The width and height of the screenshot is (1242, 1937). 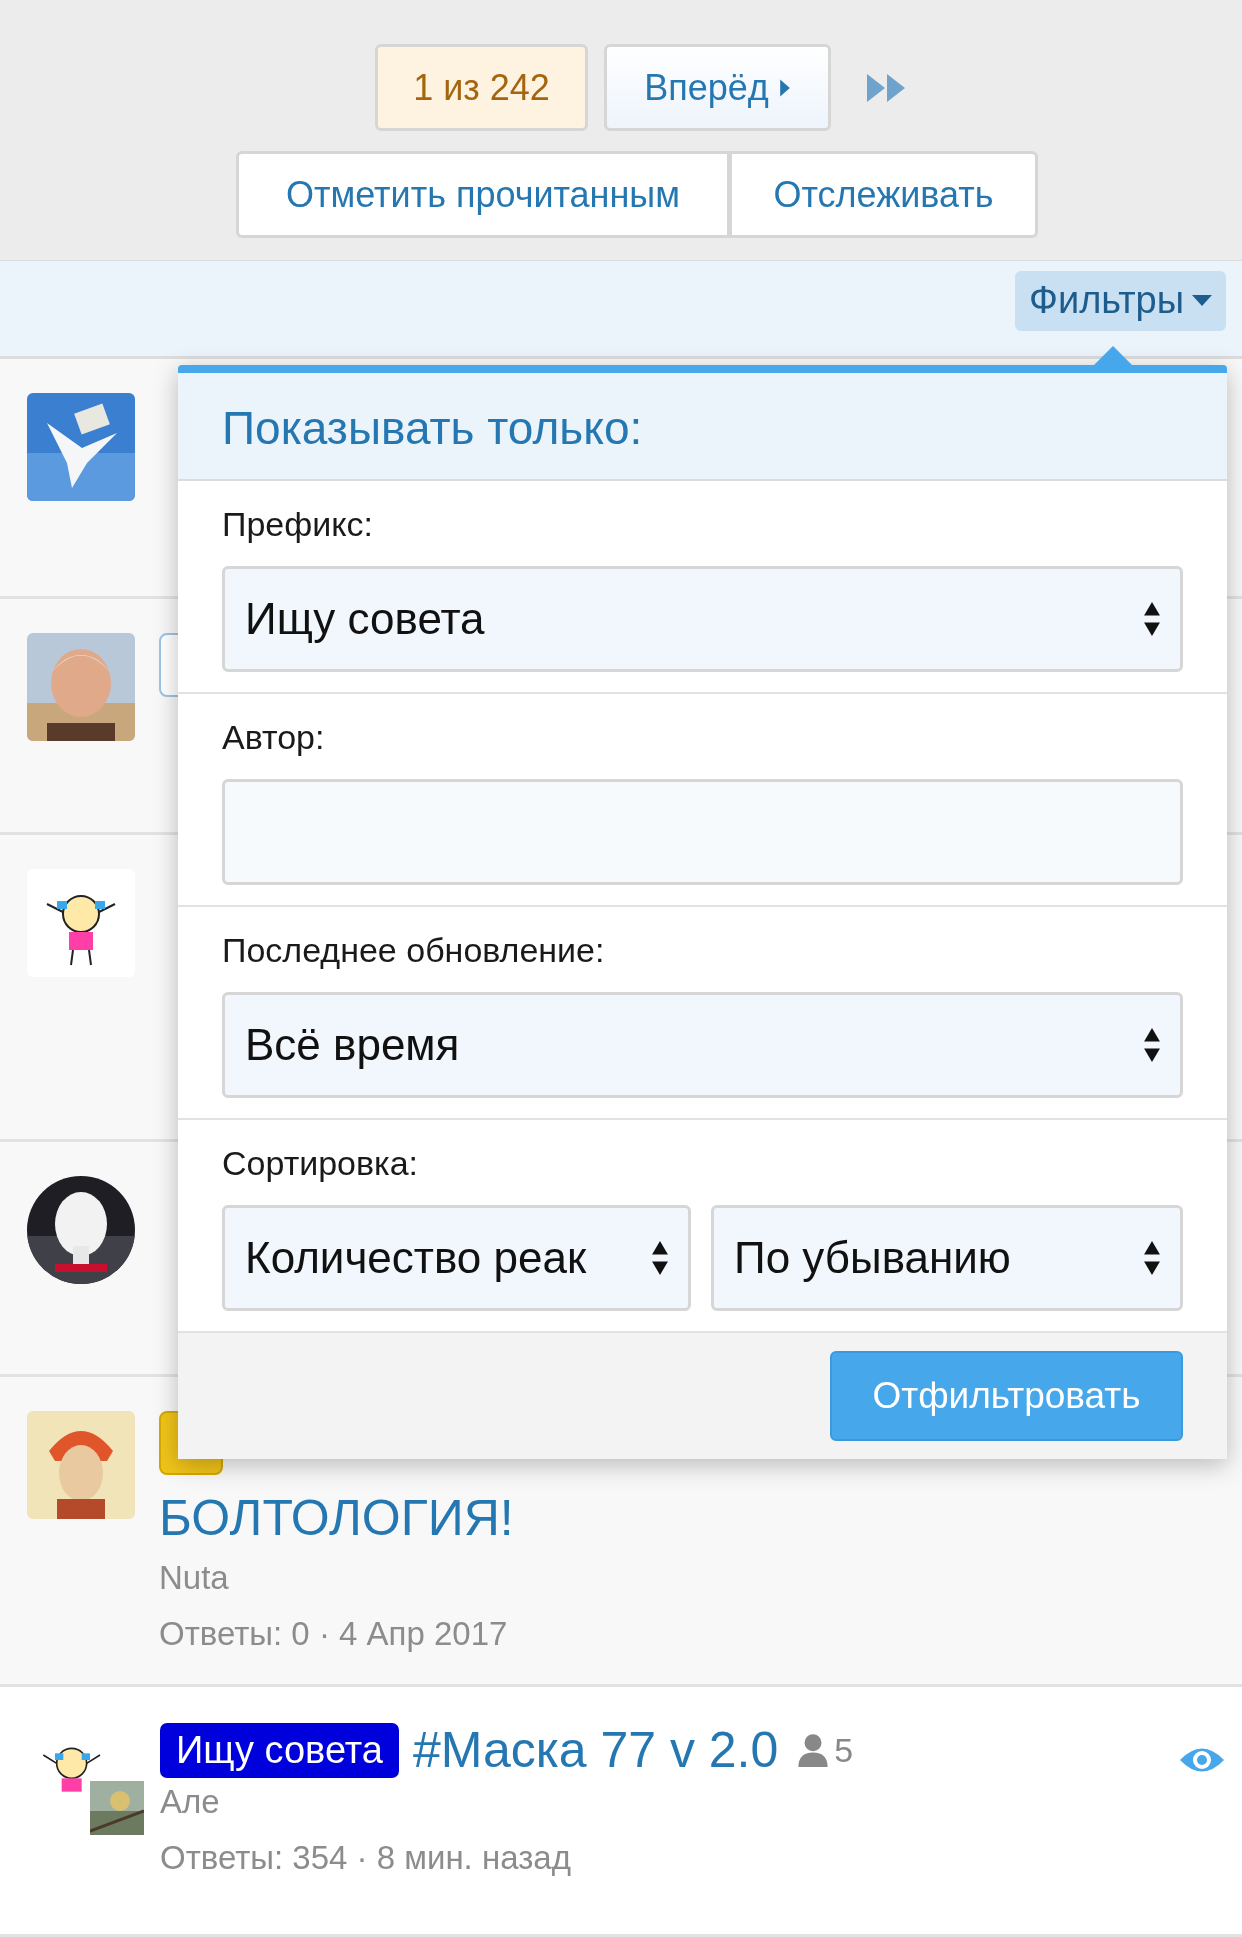 What do you see at coordinates (947, 1258) in the screenshot?
I see `select-field: По убыванию` at bounding box center [947, 1258].